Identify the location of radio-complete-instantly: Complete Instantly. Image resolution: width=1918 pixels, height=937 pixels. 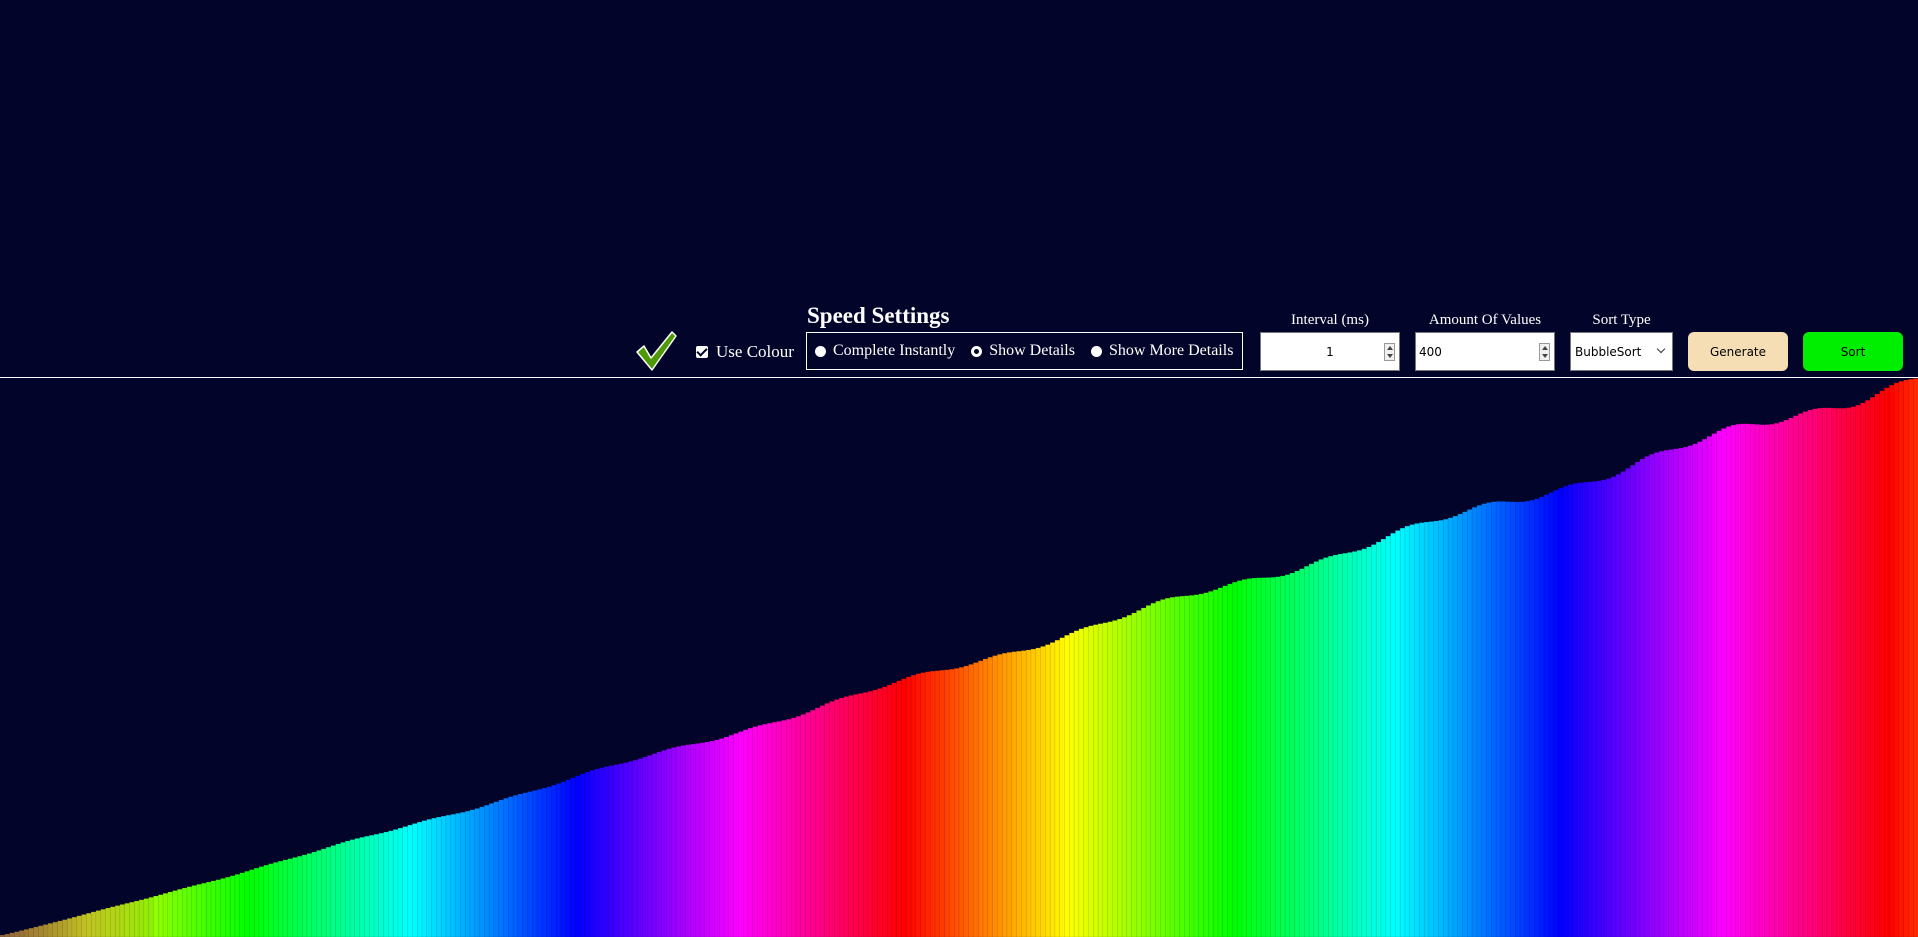
(885, 351).